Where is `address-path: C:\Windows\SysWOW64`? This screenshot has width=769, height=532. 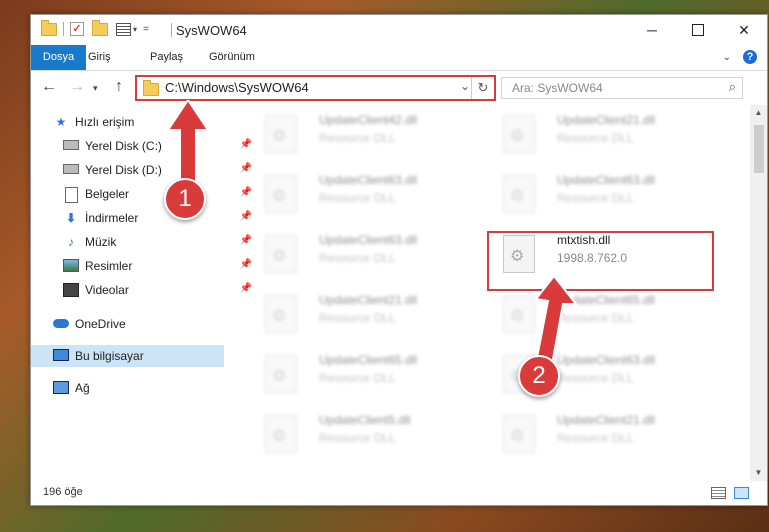
address-path: C:\Windows\SysWOW64 is located at coordinates (237, 87).